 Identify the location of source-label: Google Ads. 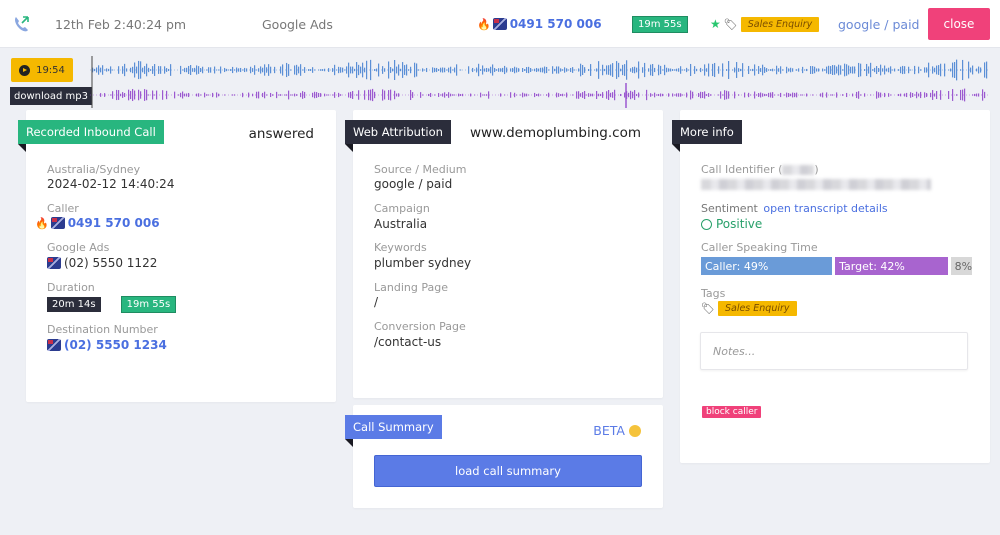
(78, 247).